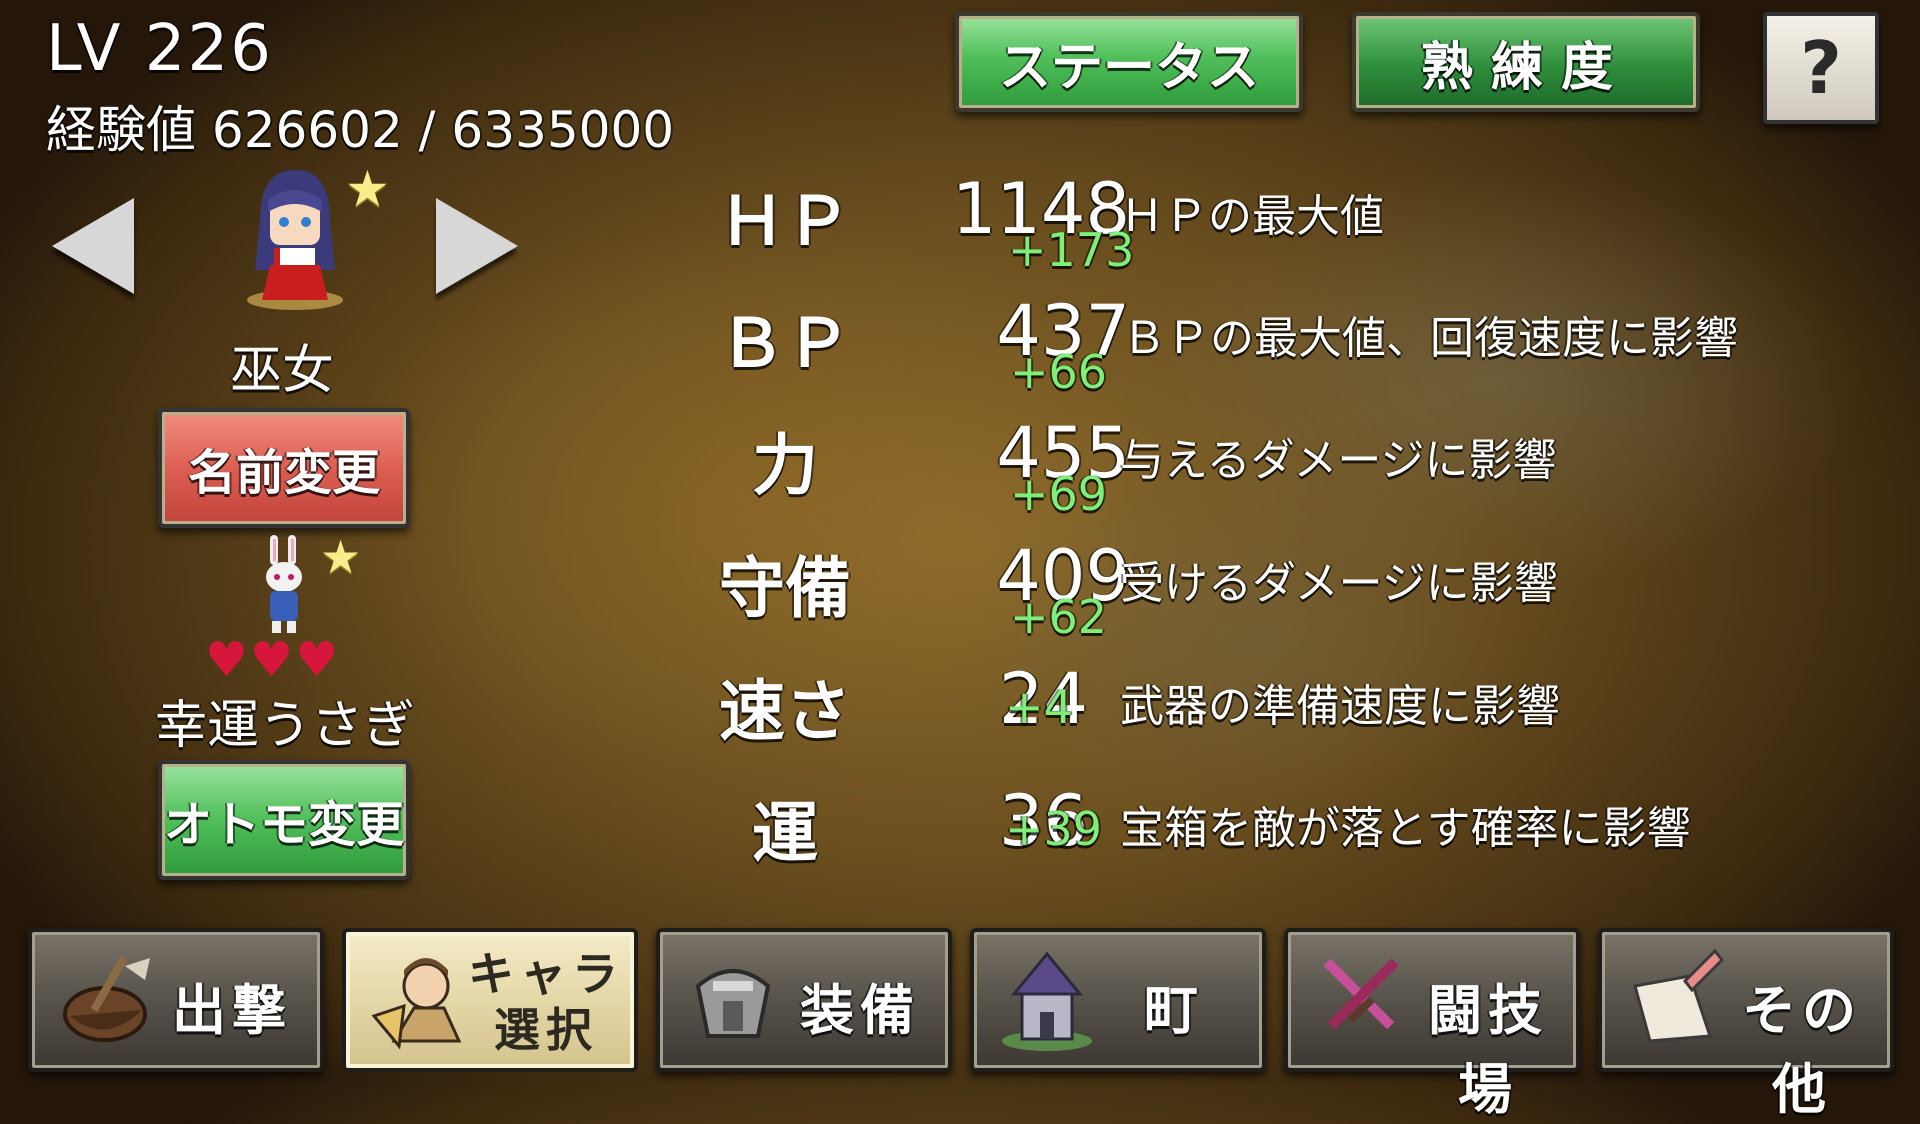 The image size is (1920, 1124). Describe the element at coordinates (1059, 494) in the screenshot. I see `stat-bonus: +69` at that location.